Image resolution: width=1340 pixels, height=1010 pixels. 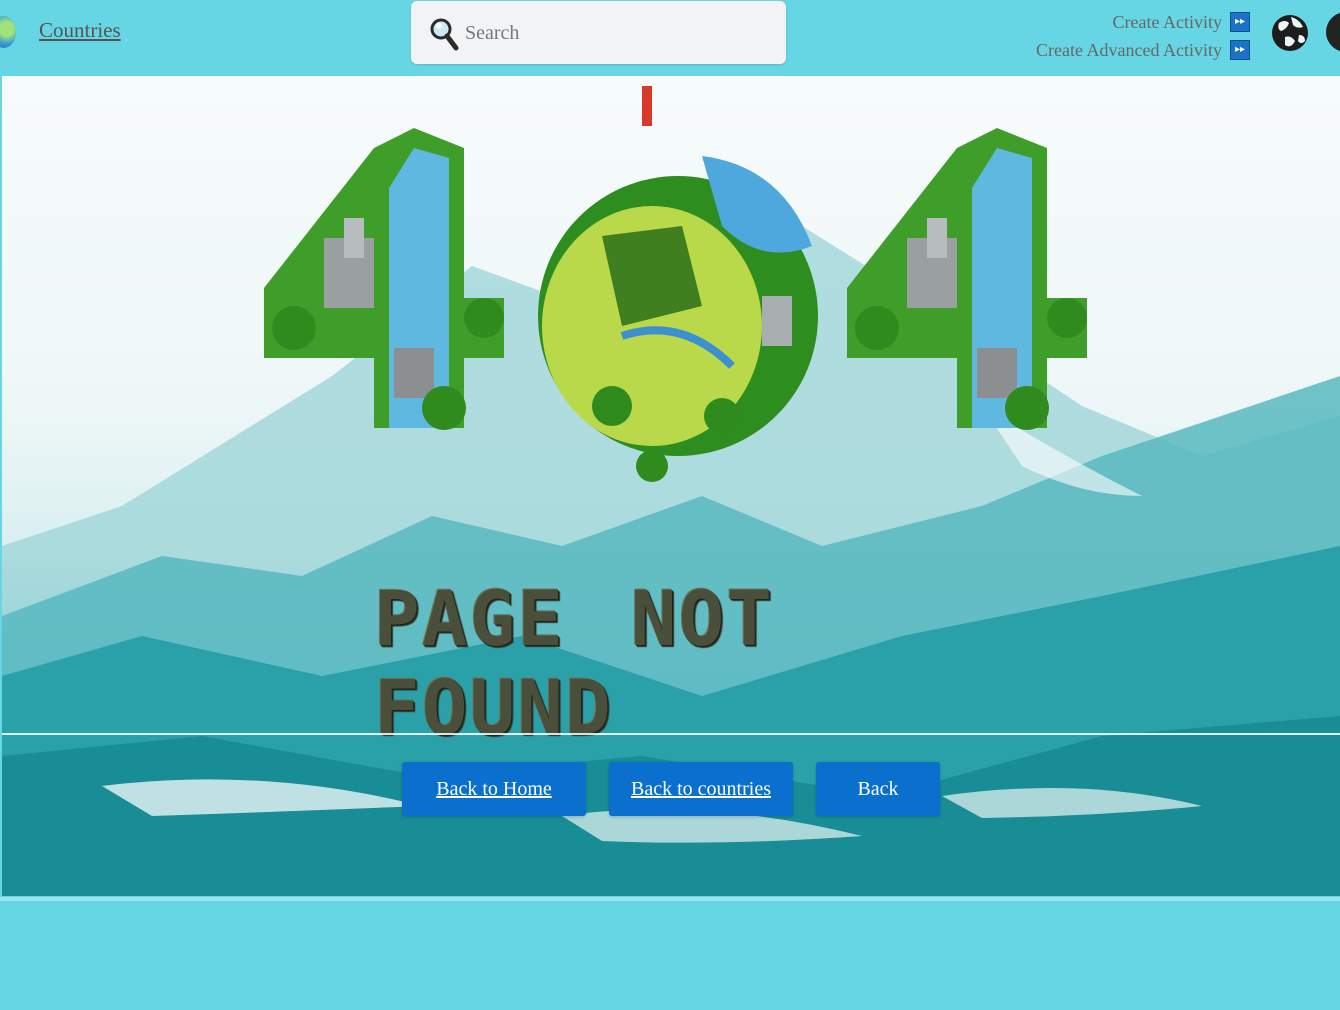 I want to click on globe-icon, so click(x=1290, y=33).